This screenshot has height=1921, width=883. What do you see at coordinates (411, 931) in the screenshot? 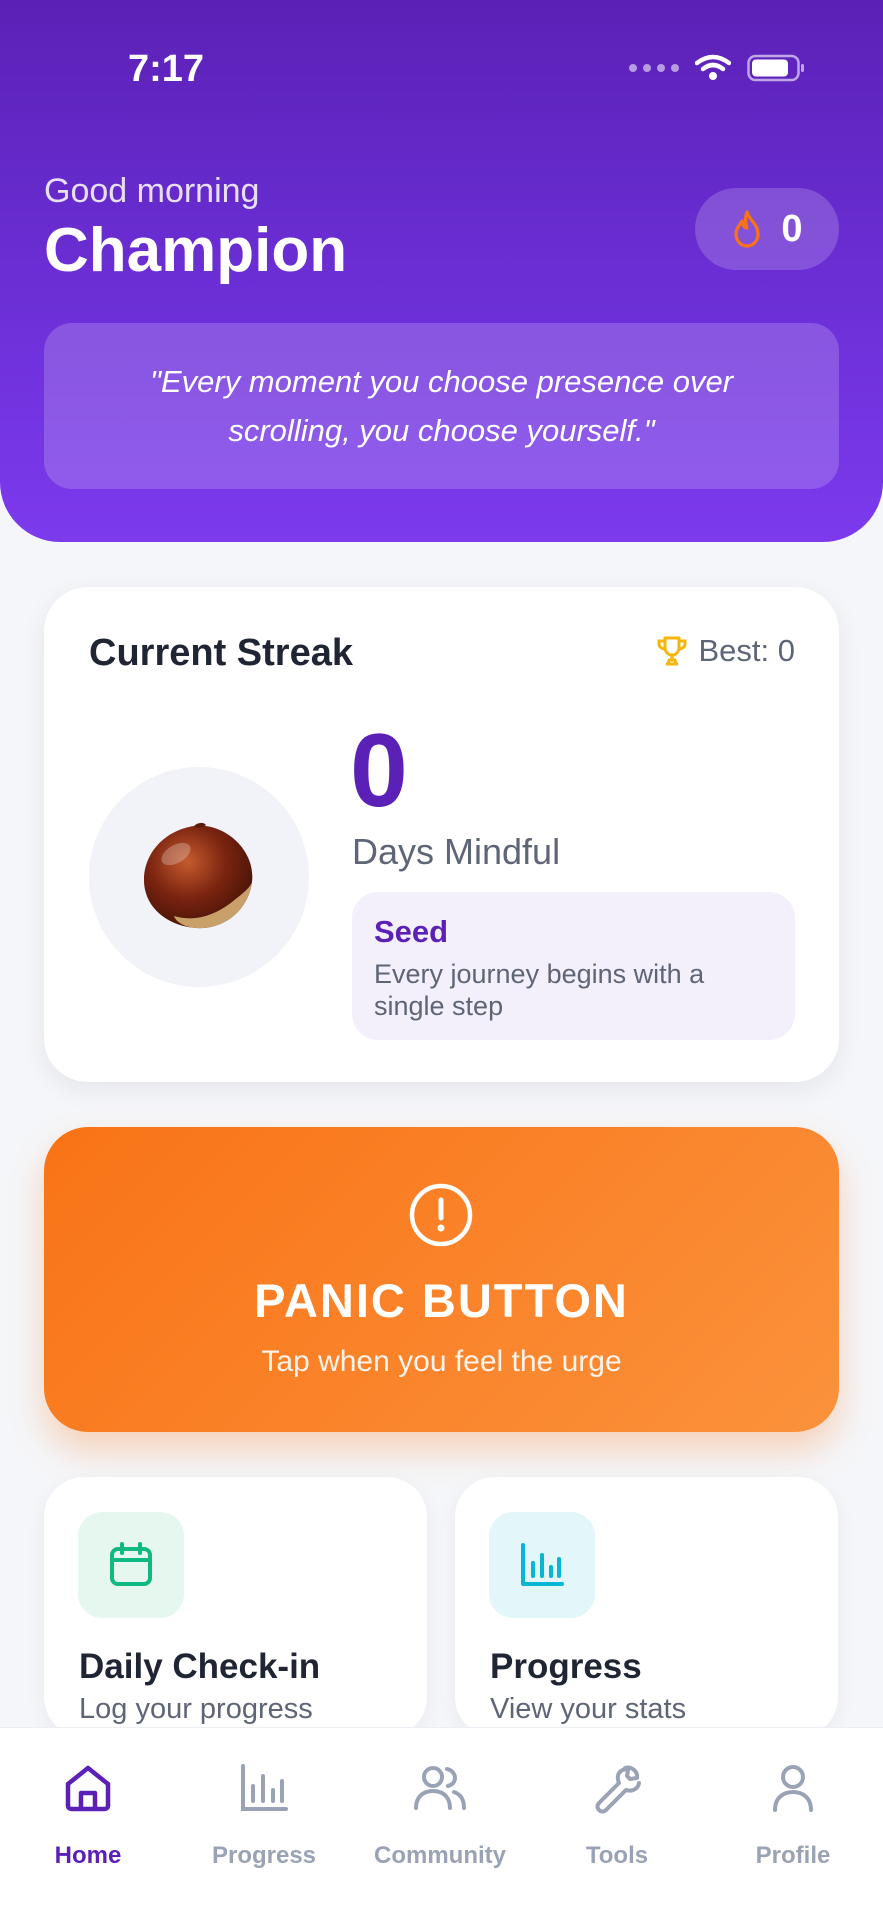
I see `stage-name: Seed` at bounding box center [411, 931].